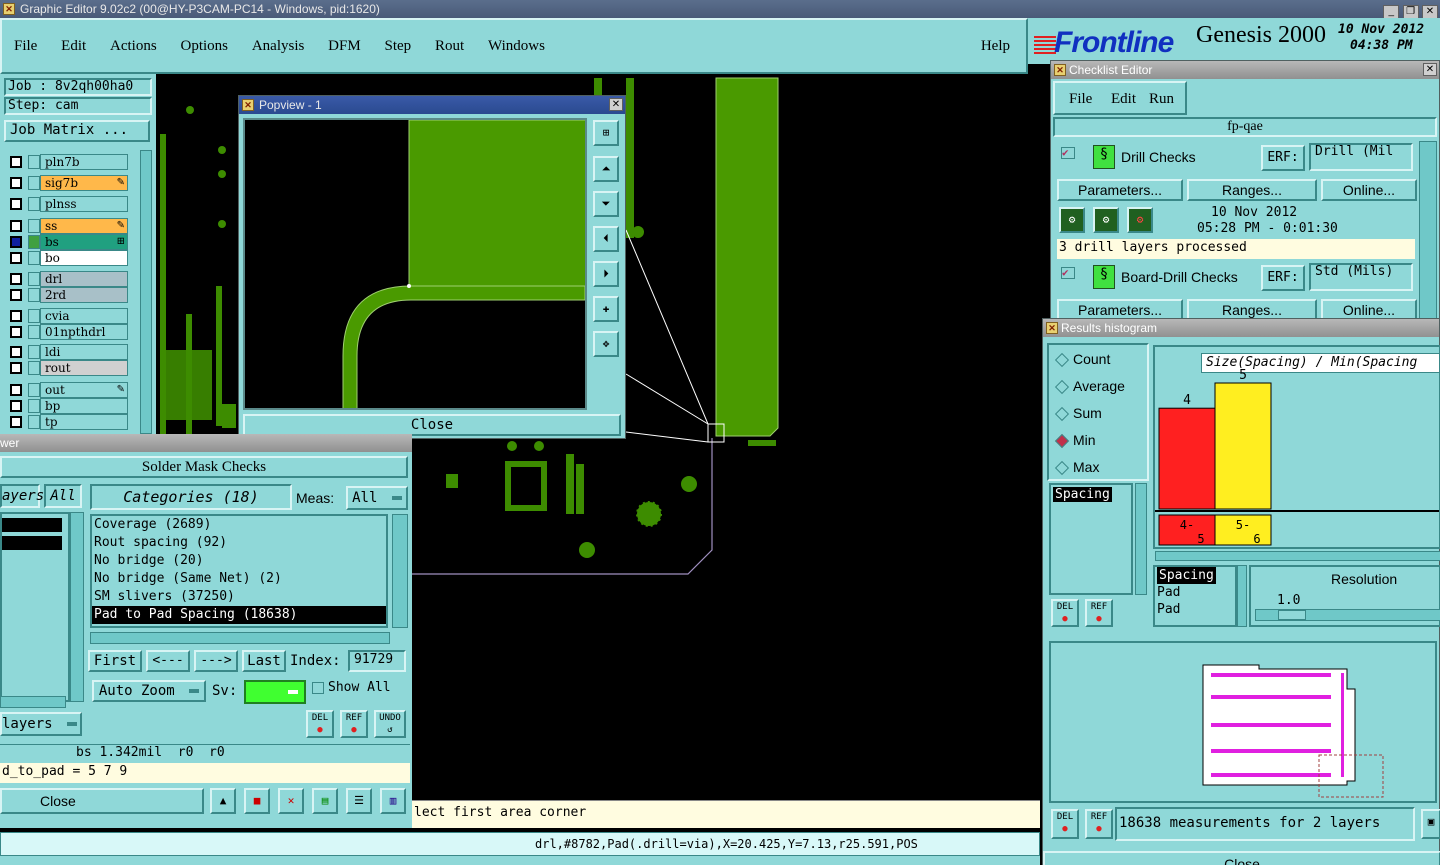 The height and width of the screenshot is (865, 1440). I want to click on next-button: --->, so click(216, 661).